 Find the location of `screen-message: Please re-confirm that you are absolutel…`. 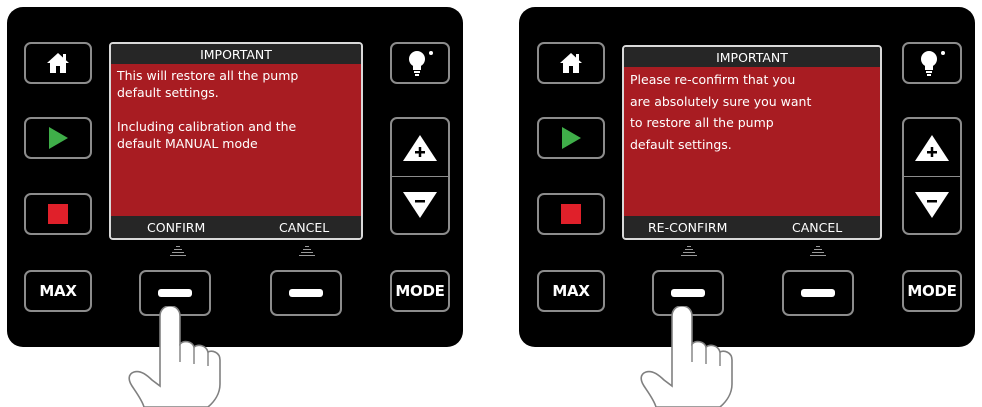

screen-message: Please re-confirm that you are absolutel… is located at coordinates (752, 141).